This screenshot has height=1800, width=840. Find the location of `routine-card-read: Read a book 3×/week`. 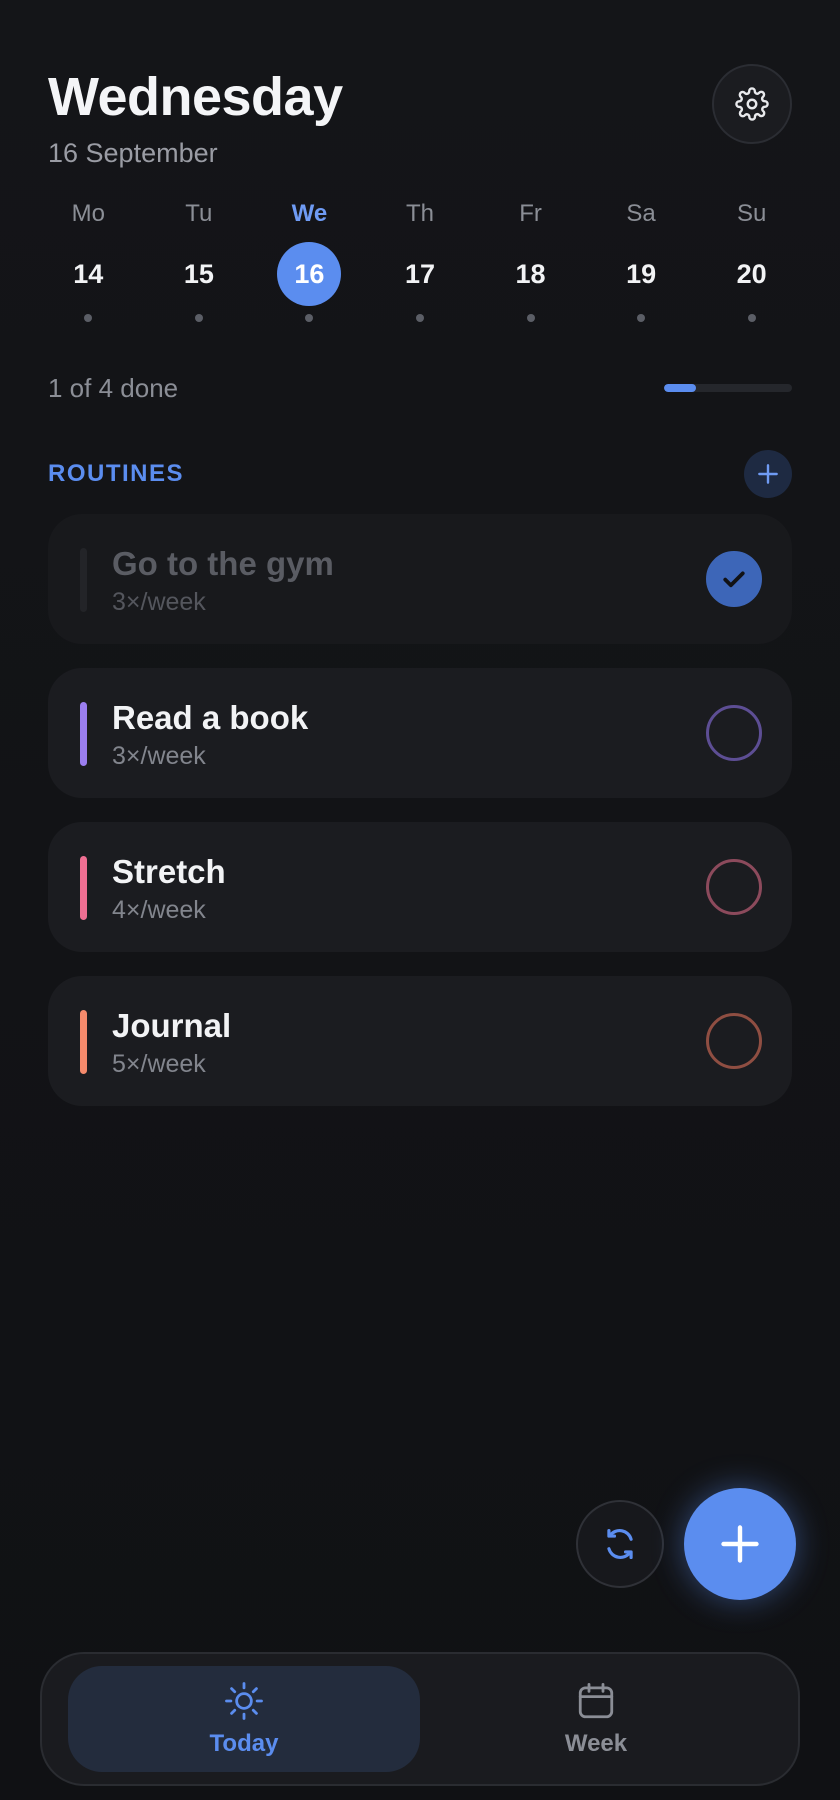

routine-card-read: Read a book 3×/week is located at coordinates (420, 733).